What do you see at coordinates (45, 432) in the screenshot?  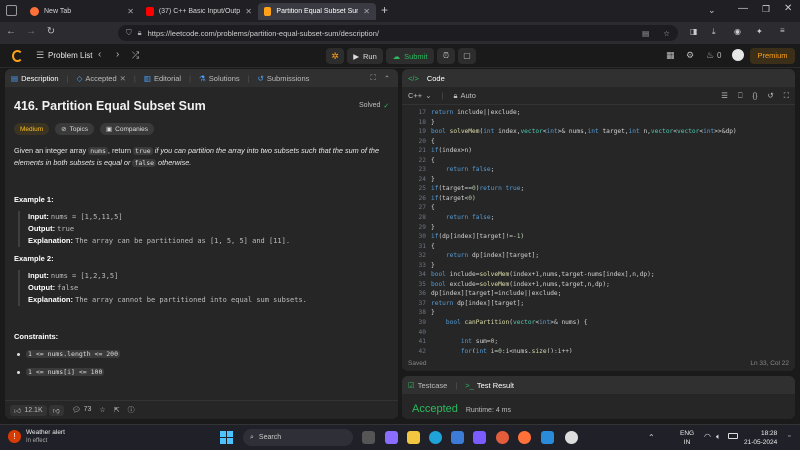 I see `weather-title: Weather alert` at bounding box center [45, 432].